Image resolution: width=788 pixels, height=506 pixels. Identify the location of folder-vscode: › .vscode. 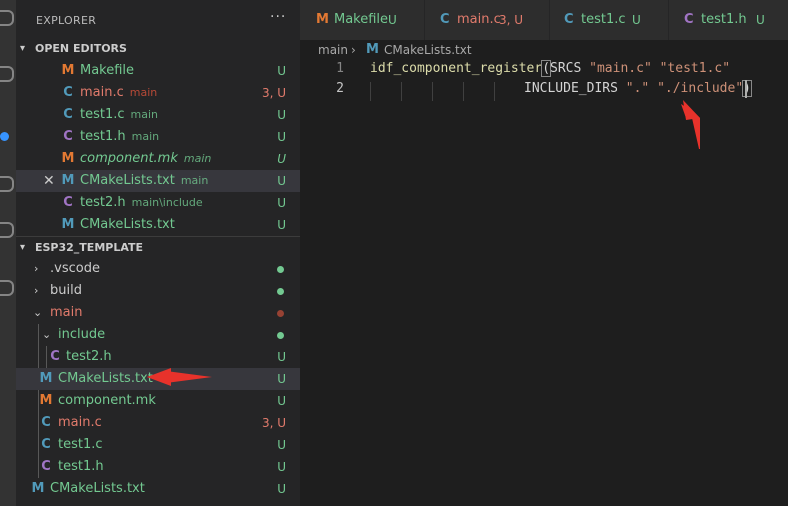
(158, 269).